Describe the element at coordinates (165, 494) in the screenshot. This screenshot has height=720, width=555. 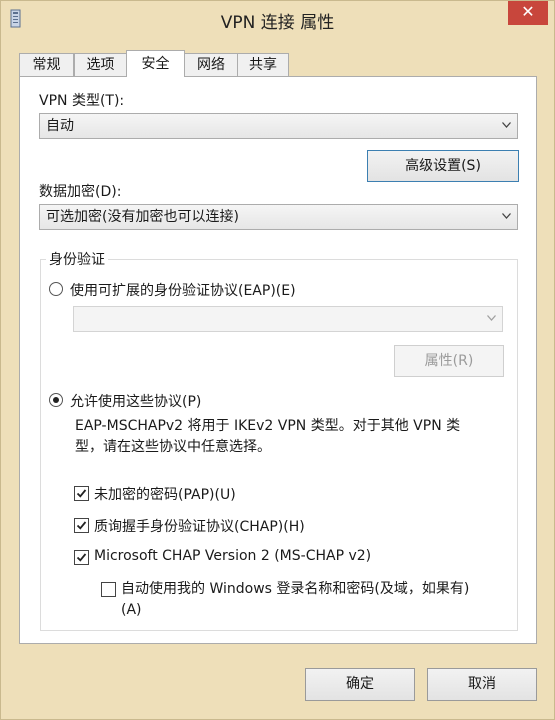
I see `pap-label: 未加密的密码(PAP)(U)` at that location.